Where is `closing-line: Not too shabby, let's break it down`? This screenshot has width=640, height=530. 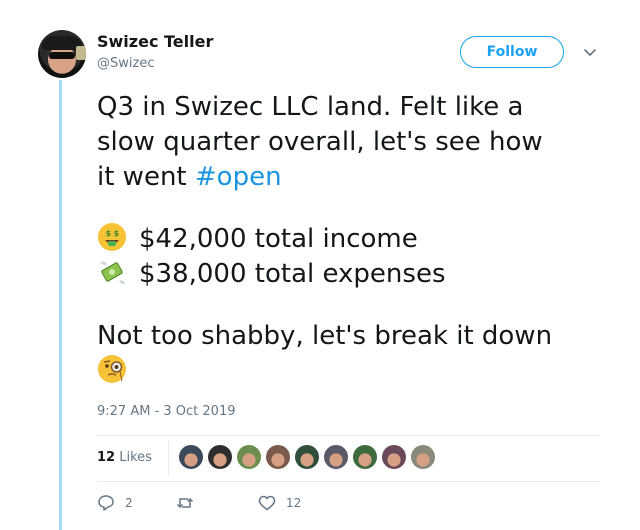
closing-line: Not too shabby, let's break it down is located at coordinates (325, 336).